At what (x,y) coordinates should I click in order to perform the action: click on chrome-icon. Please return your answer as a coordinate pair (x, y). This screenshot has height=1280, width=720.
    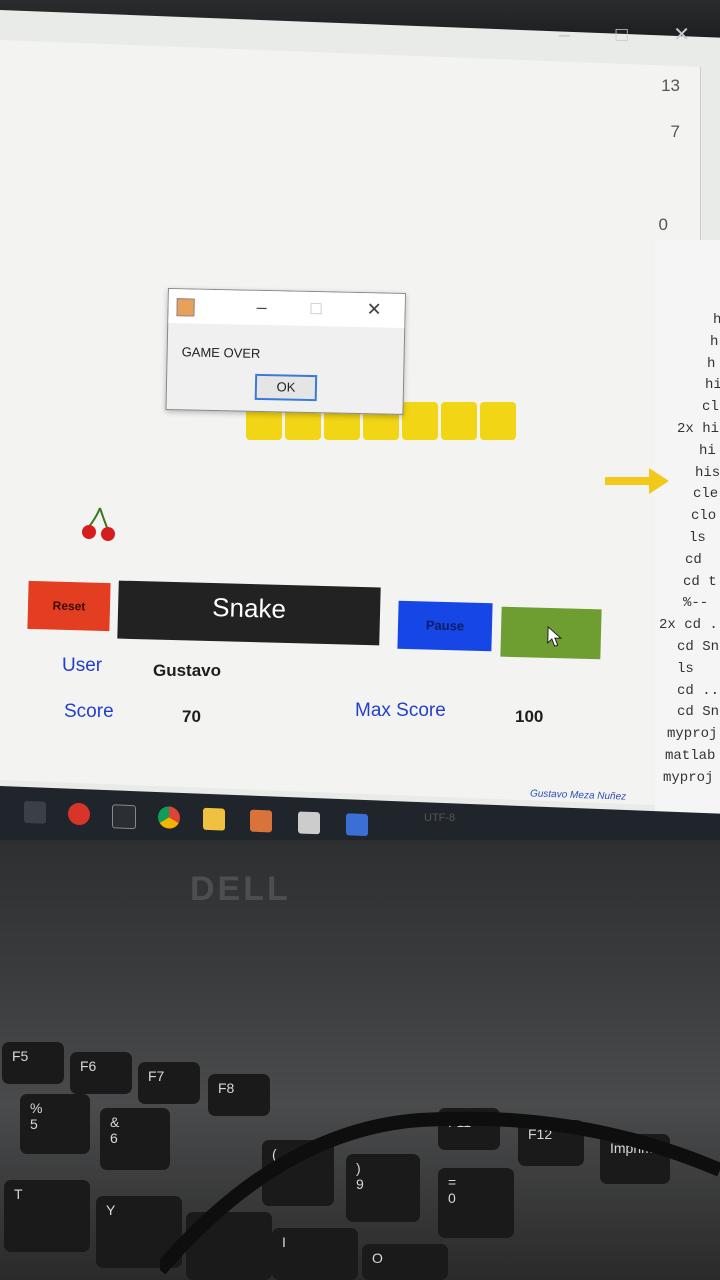
    Looking at the image, I should click on (169, 817).